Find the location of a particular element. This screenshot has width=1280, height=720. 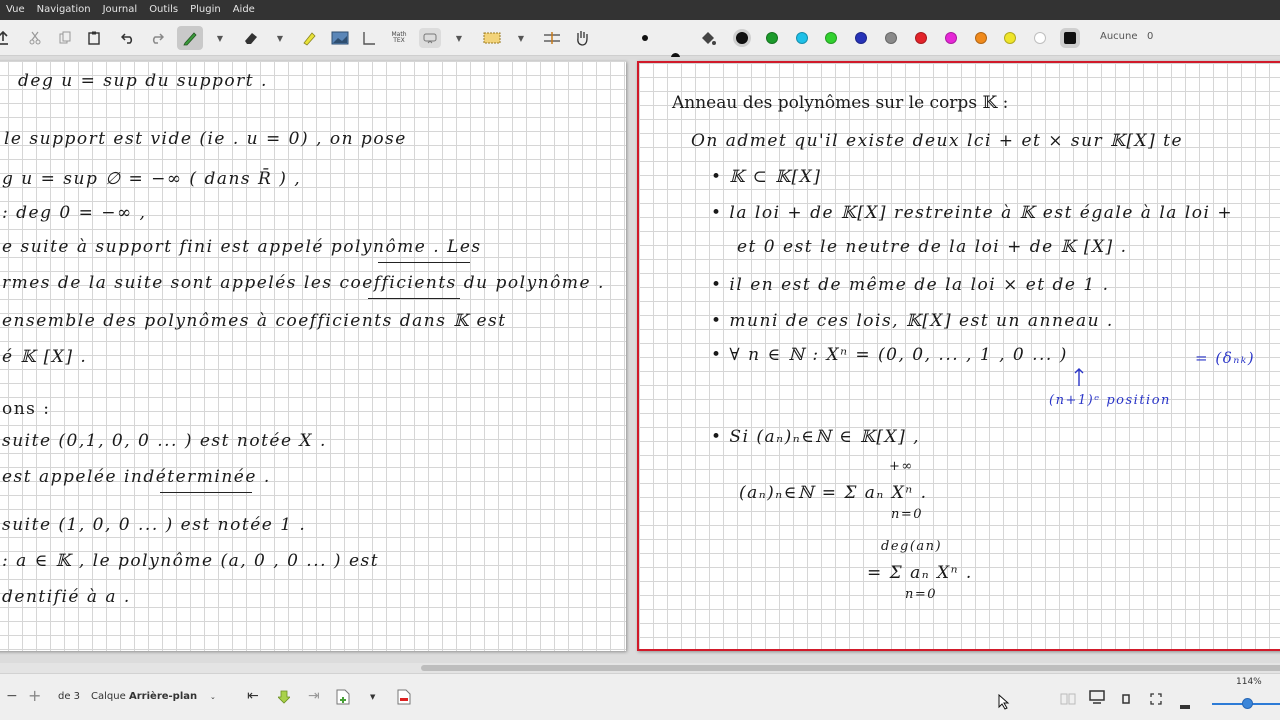

scrollbar-thumb is located at coordinates (850, 668).